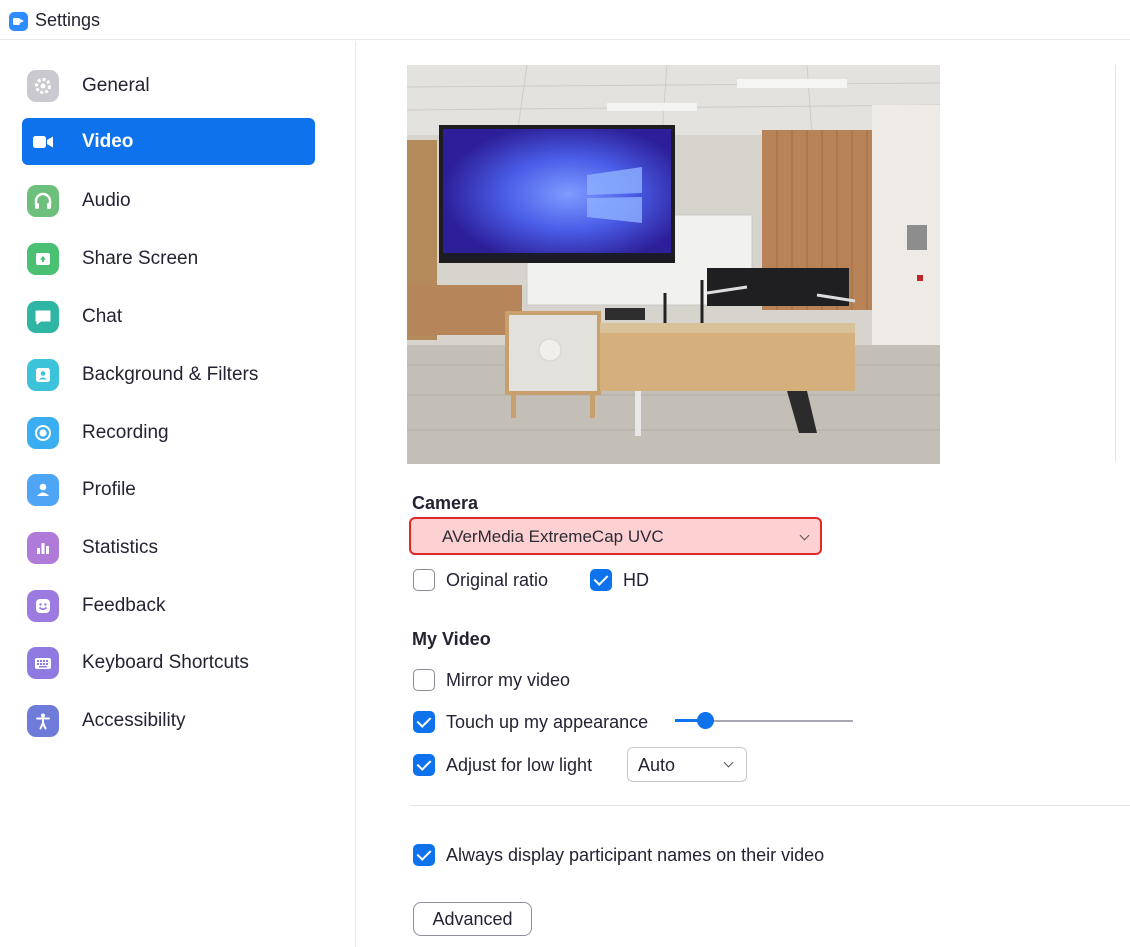  I want to click on section-divider, so click(770, 805).